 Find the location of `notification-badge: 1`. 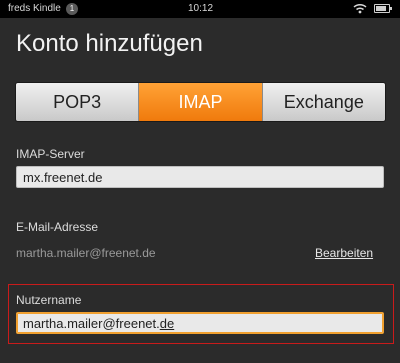

notification-badge: 1 is located at coordinates (72, 9).